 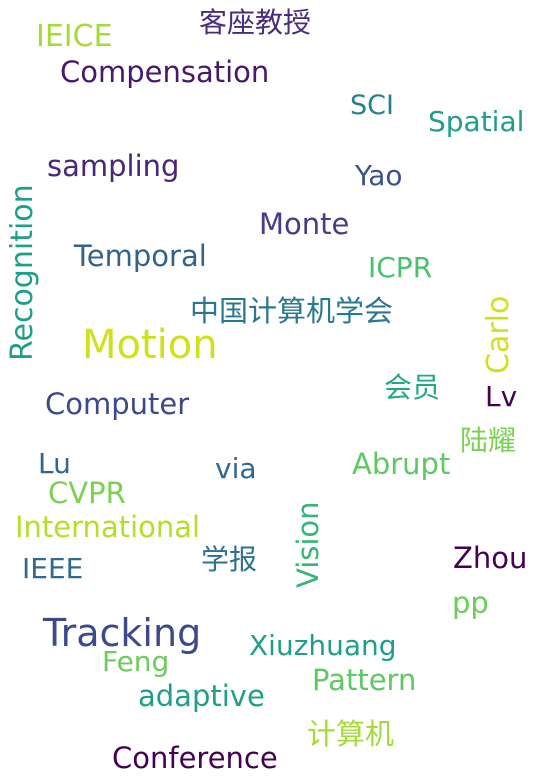 I want to click on word-ccf: 中国计算机学会, so click(x=292, y=311).